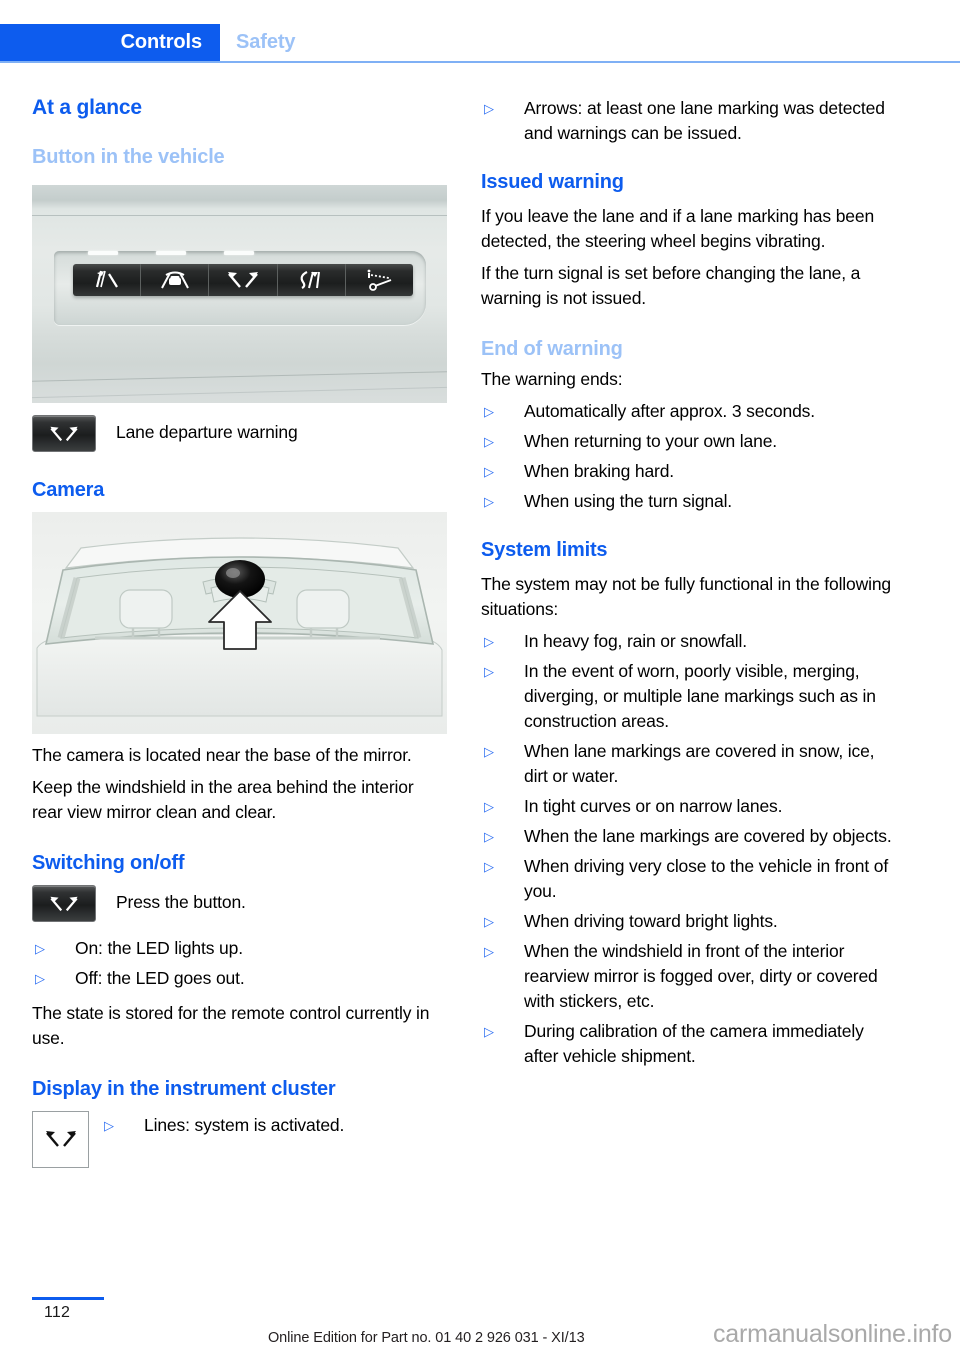 The height and width of the screenshot is (1362, 960). What do you see at coordinates (669, 411) in the screenshot?
I see `list-item-label: Automatically after approx. 3 seconds.` at bounding box center [669, 411].